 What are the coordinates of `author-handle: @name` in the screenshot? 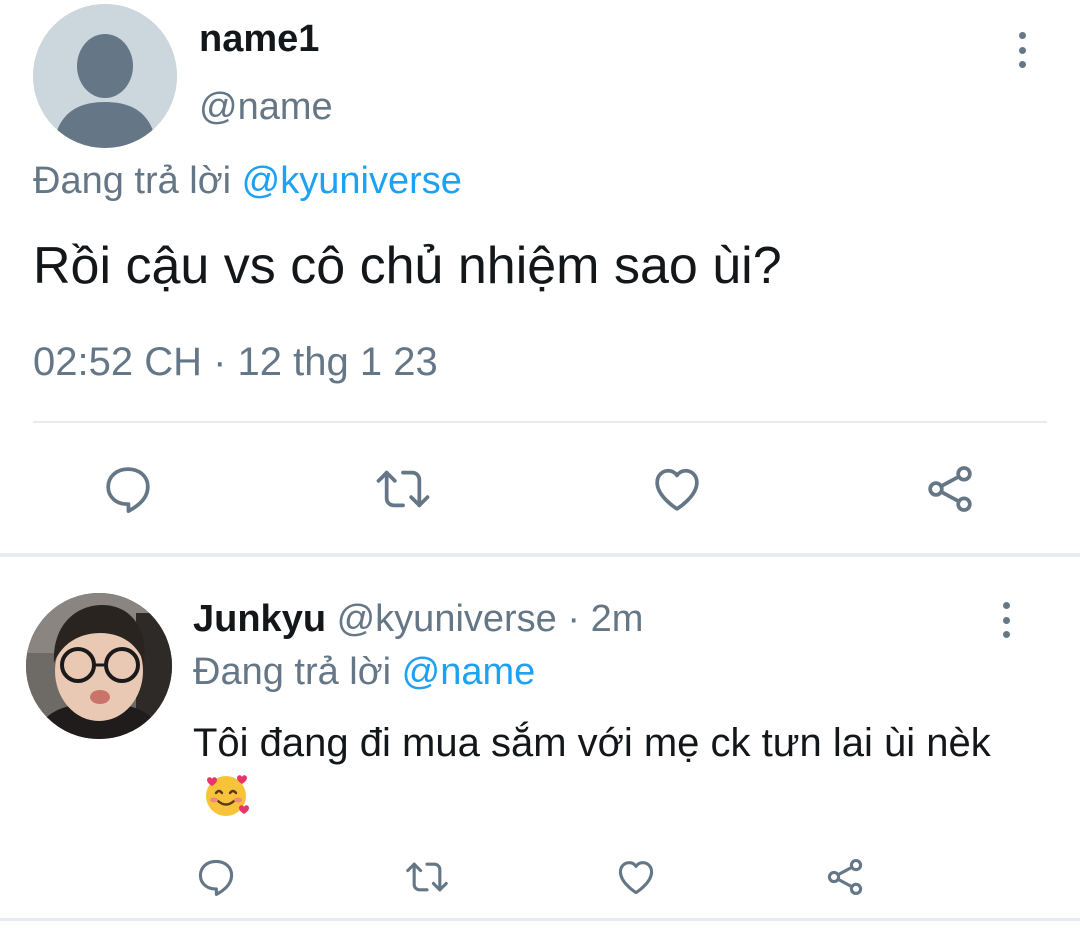 It's located at (266, 107).